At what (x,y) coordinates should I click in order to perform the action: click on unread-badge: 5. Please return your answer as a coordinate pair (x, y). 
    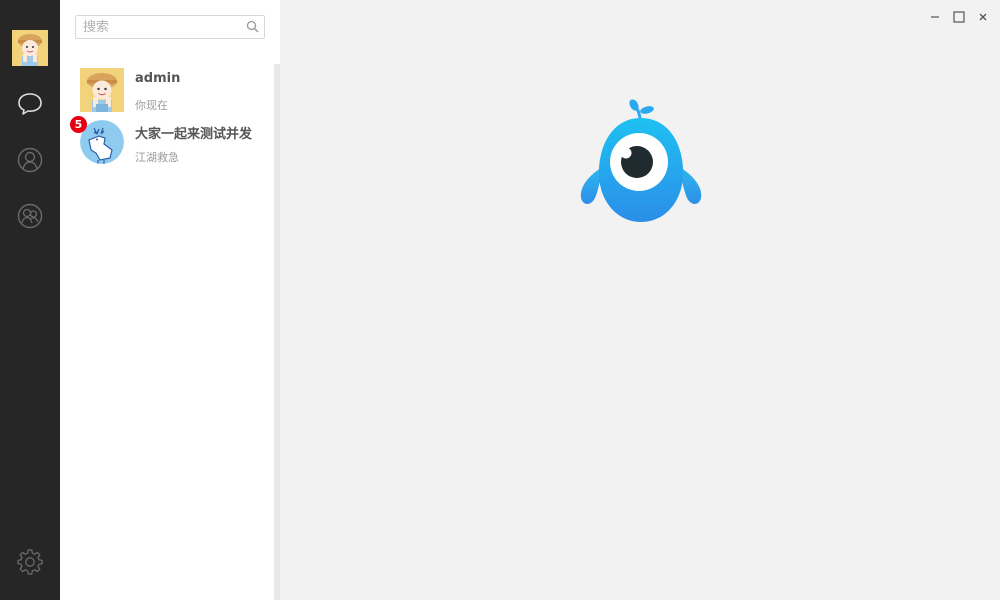
    Looking at the image, I should click on (78, 124).